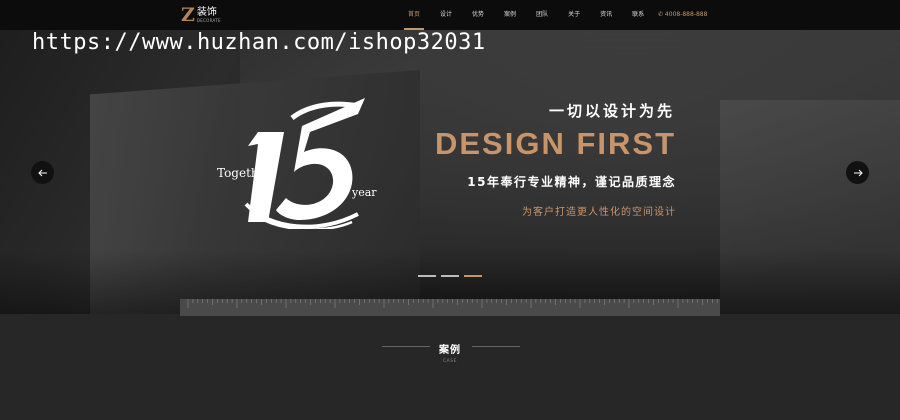 The width and height of the screenshot is (900, 420). What do you see at coordinates (452, 303) in the screenshot?
I see `ruler-ticks` at bounding box center [452, 303].